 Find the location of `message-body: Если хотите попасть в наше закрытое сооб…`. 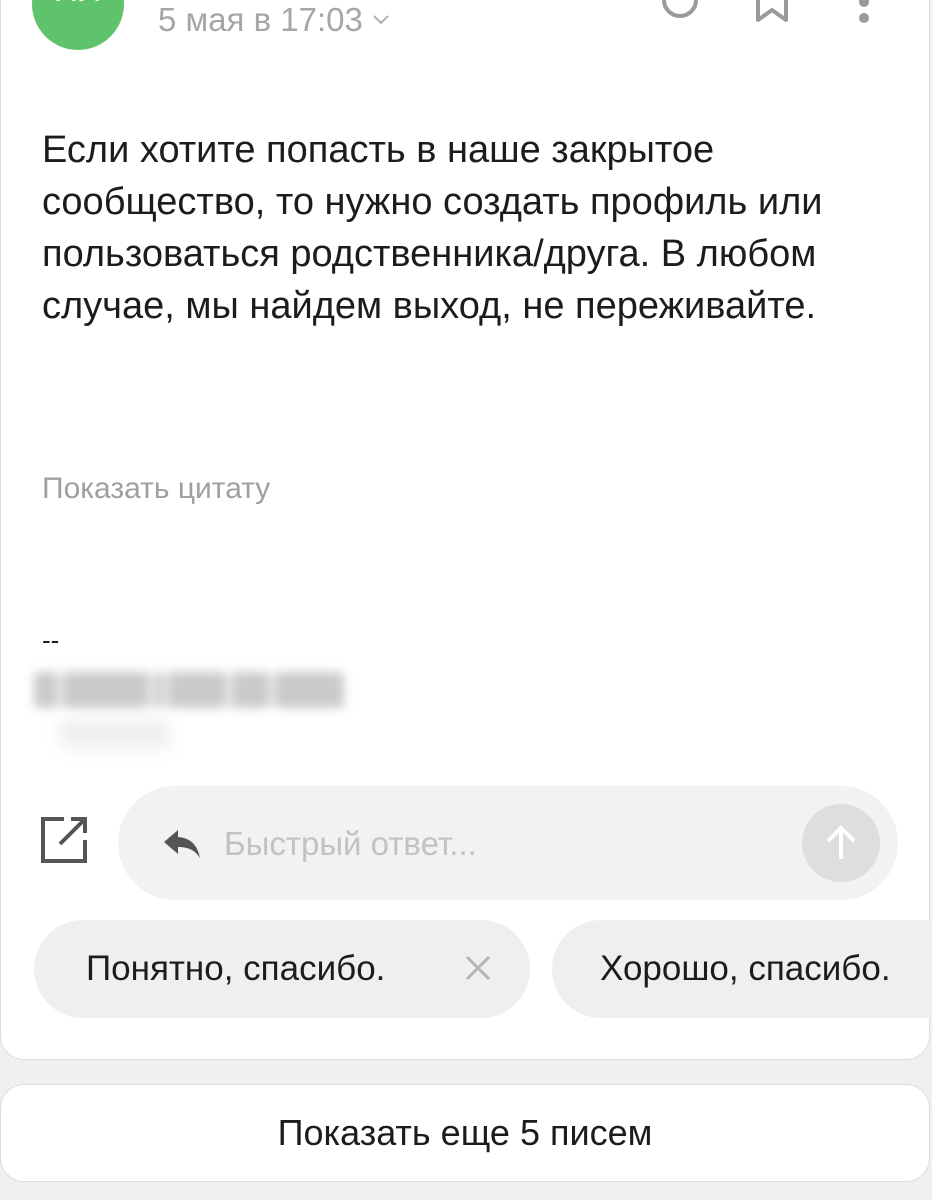

message-body: Если хотите попасть в наше закрытое сооб… is located at coordinates (432, 228).